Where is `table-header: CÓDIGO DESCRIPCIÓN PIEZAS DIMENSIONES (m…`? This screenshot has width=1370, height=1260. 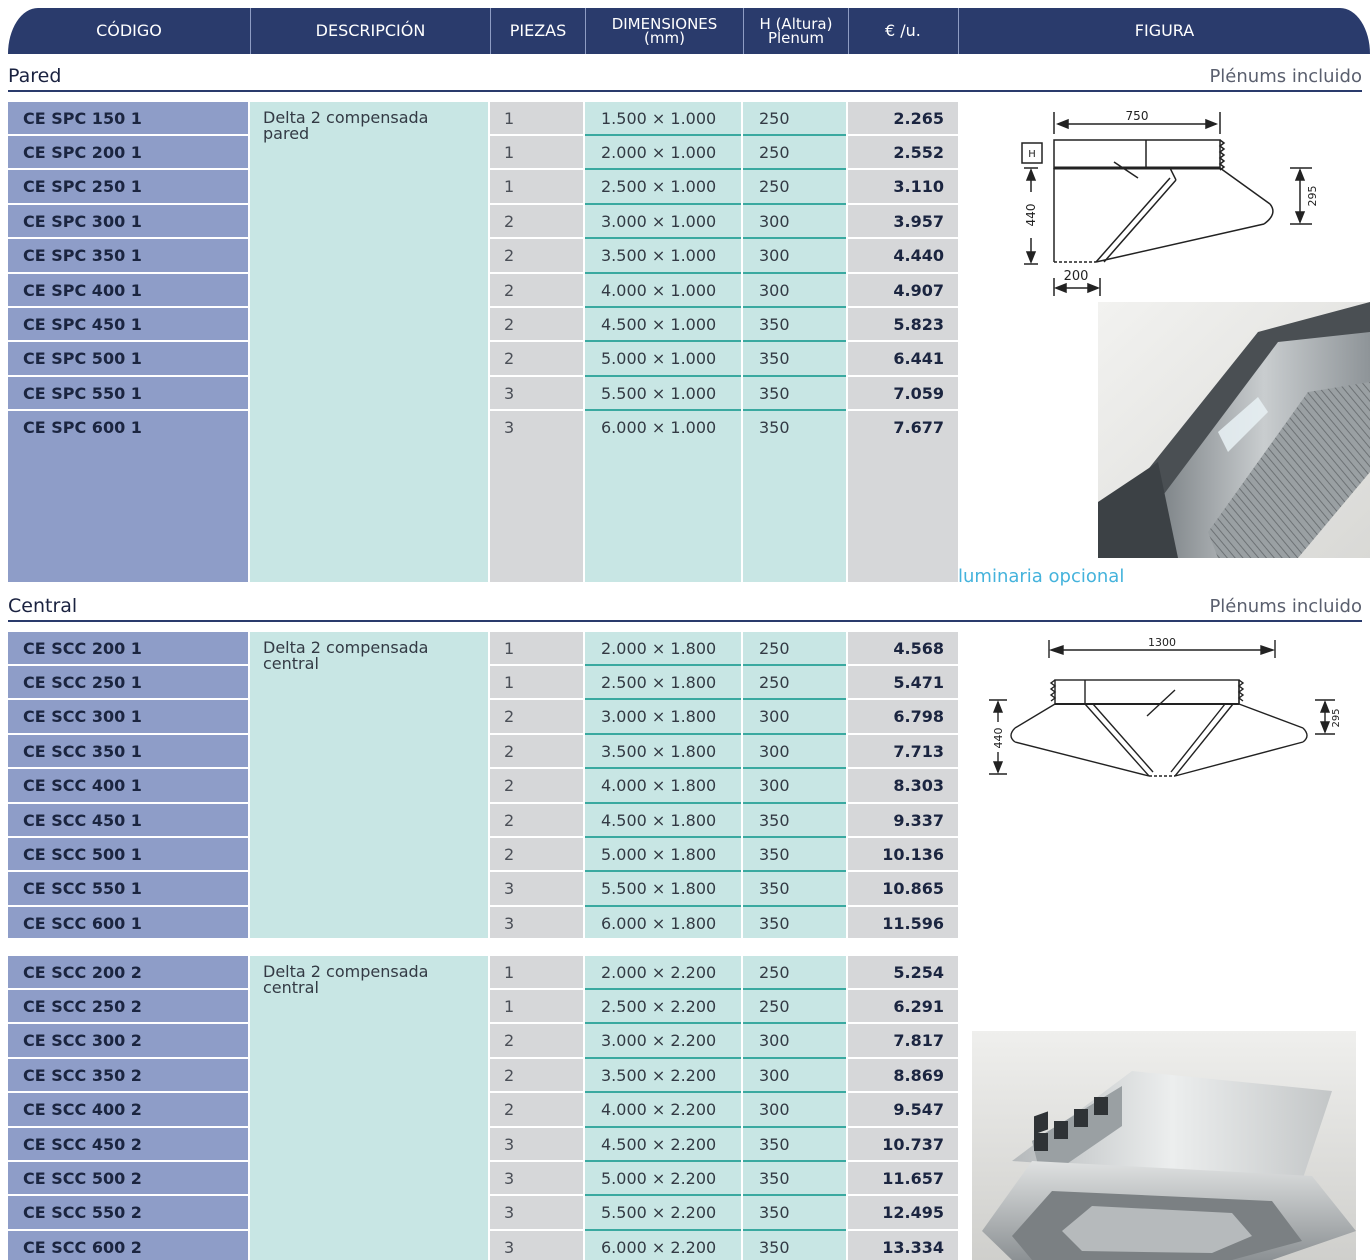
table-header: CÓDIGO DESCRIPCIÓN PIEZAS DIMENSIONES (m… is located at coordinates (689, 31).